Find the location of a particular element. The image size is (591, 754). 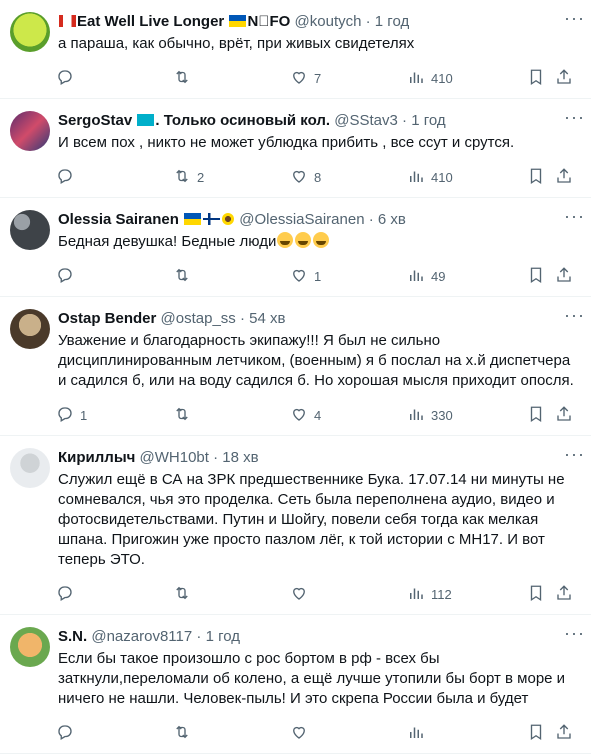

like-count: 1 is located at coordinates (318, 276).